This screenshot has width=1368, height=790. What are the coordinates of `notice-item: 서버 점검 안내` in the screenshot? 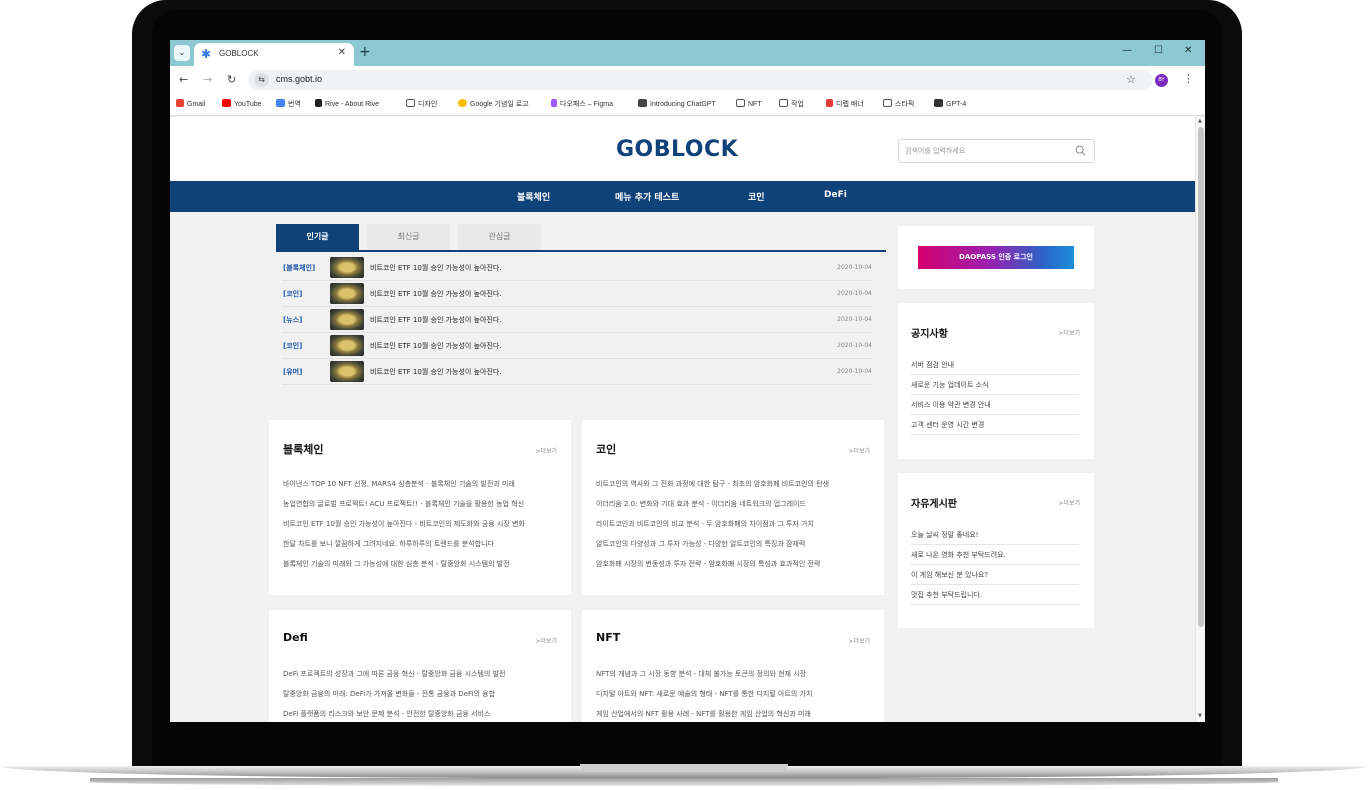 It's located at (995, 365).